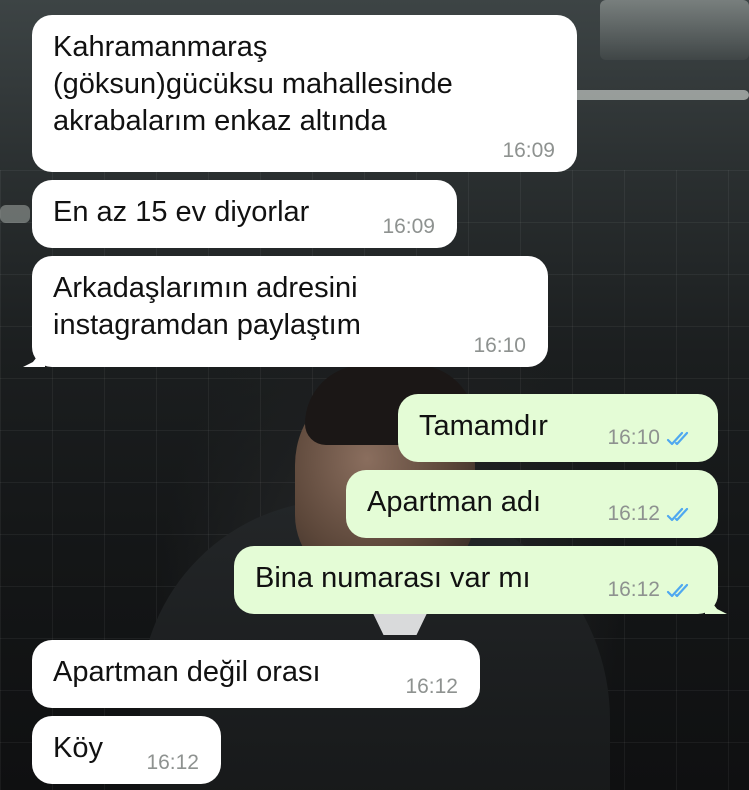 The height and width of the screenshot is (790, 749). What do you see at coordinates (187, 672) in the screenshot?
I see `message-text: Apartman değil orası` at bounding box center [187, 672].